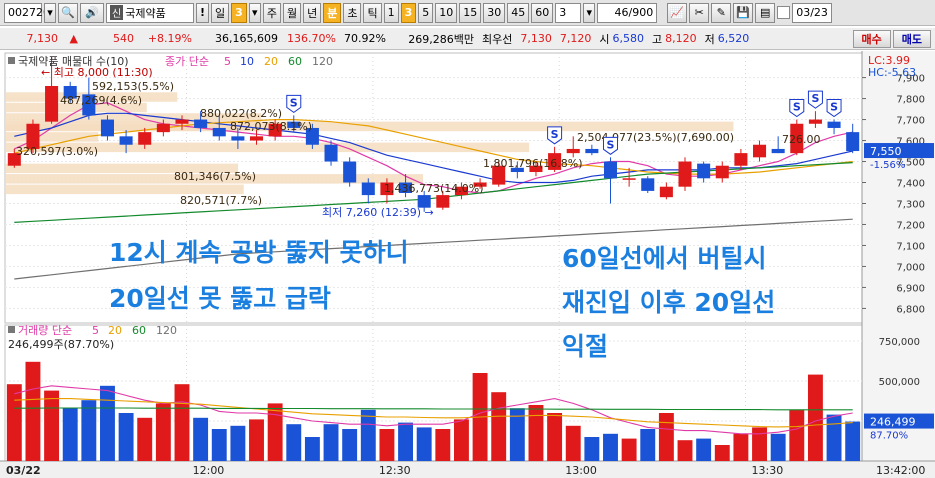 Image resolution: width=935 pixels, height=478 pixels. What do you see at coordinates (92, 12) in the screenshot?
I see `speaker-icon: 🔊` at bounding box center [92, 12].